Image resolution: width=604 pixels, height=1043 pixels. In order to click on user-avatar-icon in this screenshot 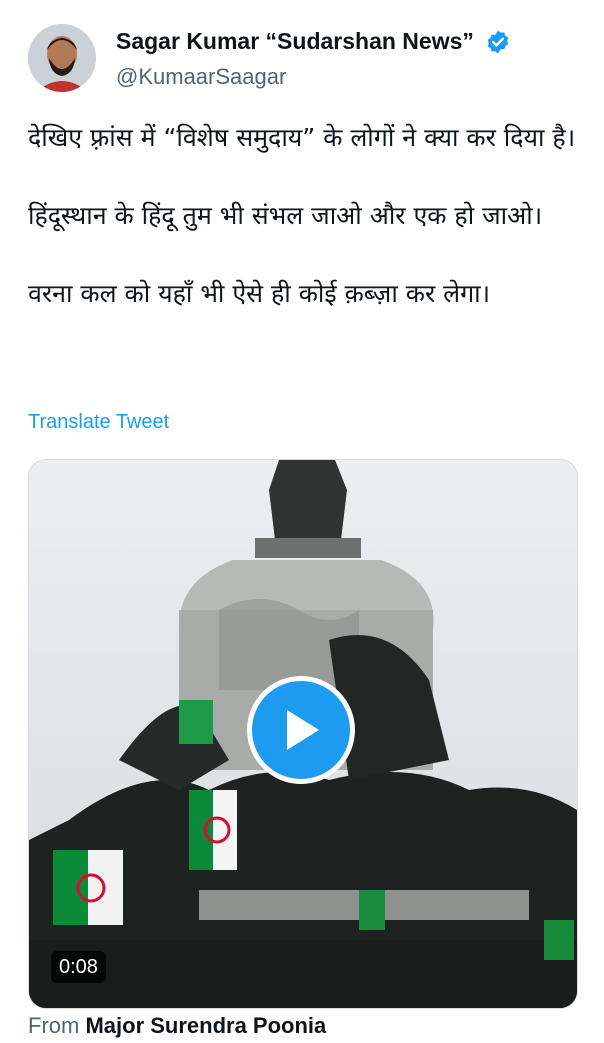, I will do `click(62, 58)`.